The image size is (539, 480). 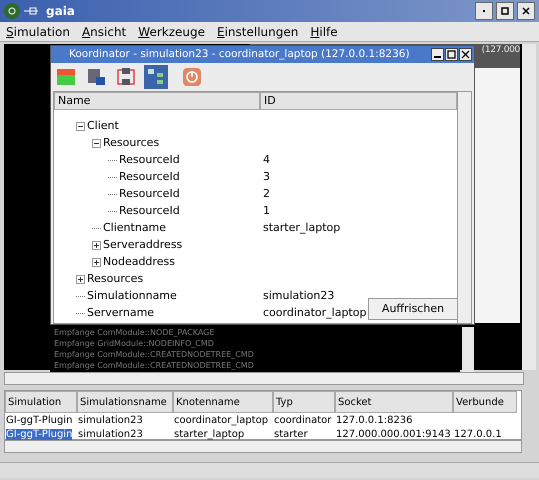 I want to click on tree-node-label: Serveraddress, so click(x=142, y=245).